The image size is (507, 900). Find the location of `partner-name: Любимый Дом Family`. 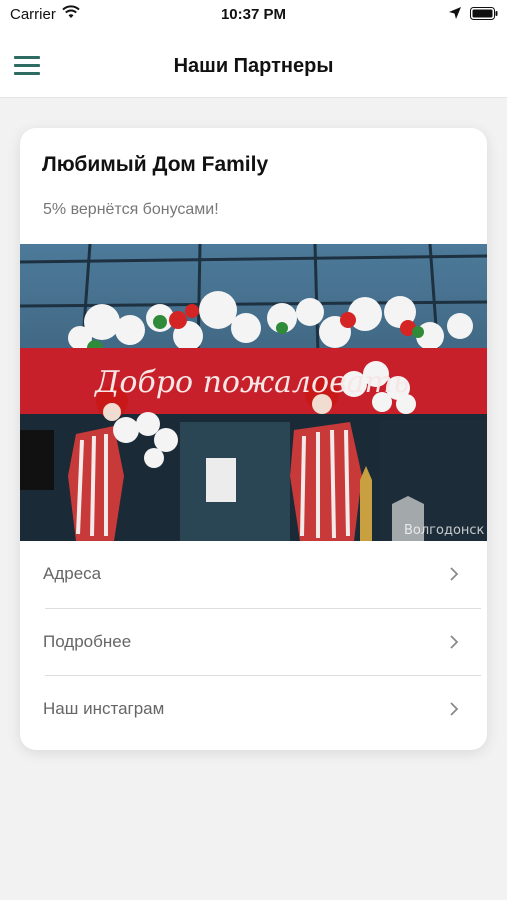

partner-name: Любимый Дом Family is located at coordinates (155, 164).